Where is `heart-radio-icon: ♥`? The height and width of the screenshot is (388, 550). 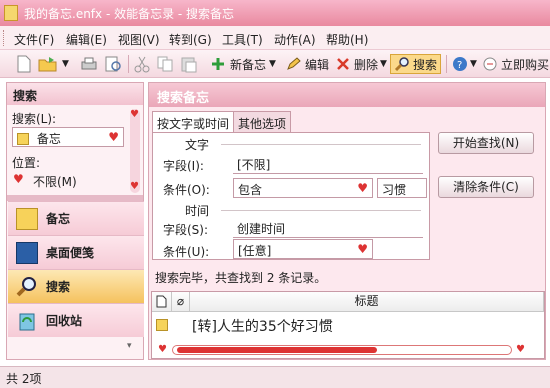 heart-radio-icon: ♥ is located at coordinates (18, 179).